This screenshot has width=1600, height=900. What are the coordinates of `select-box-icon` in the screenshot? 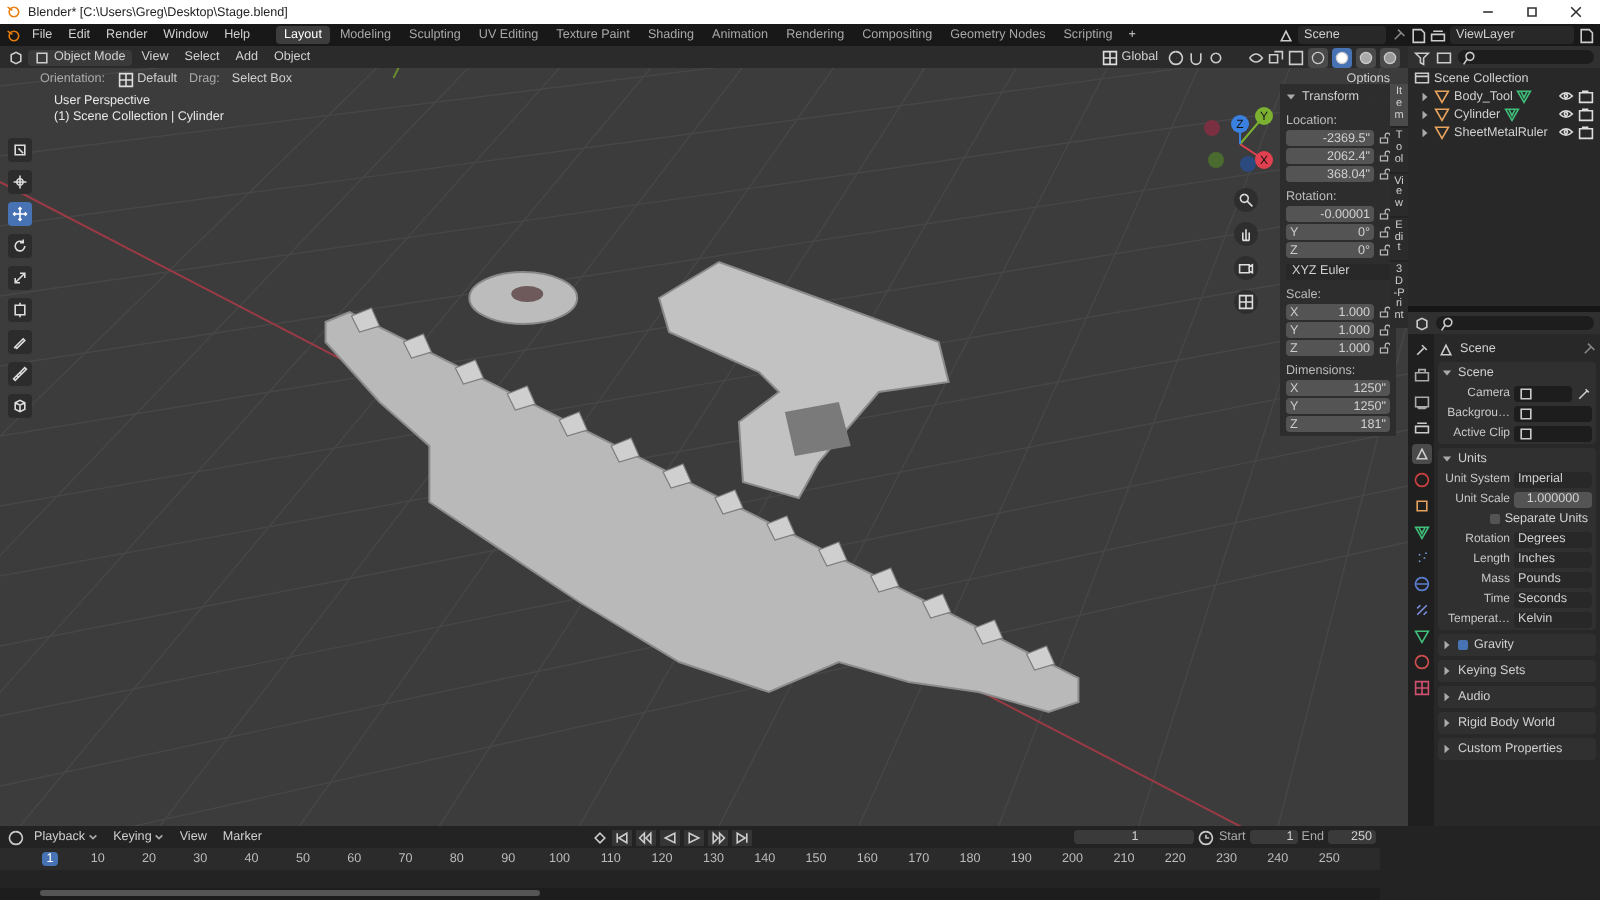 It's located at (20, 150).